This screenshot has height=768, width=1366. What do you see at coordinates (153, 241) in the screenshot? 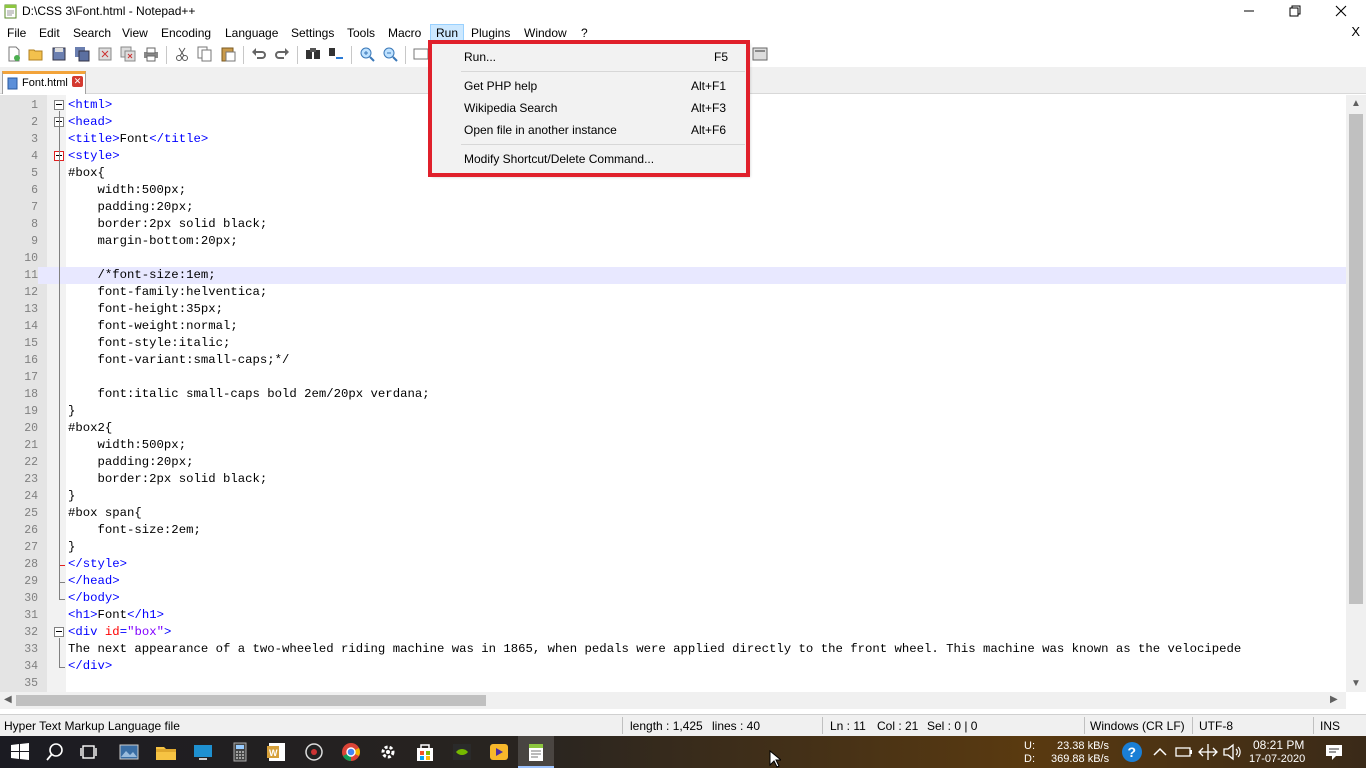
I see `code-text: margin-bottom:20px;` at bounding box center [153, 241].